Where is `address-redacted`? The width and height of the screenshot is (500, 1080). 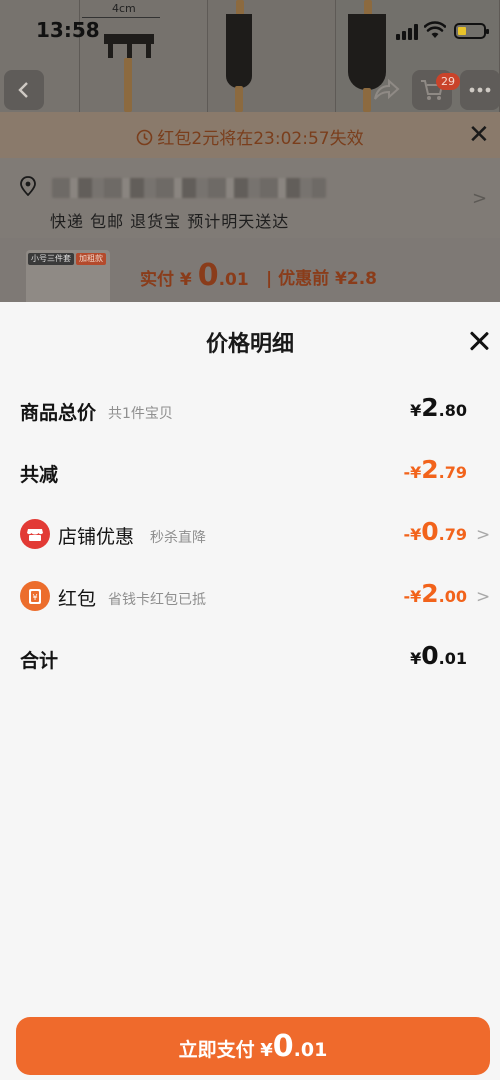
address-redacted is located at coordinates (189, 188).